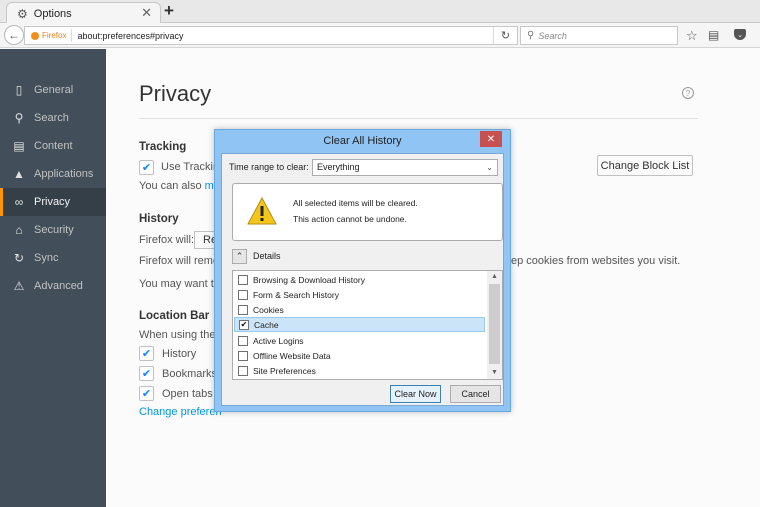 The height and width of the screenshot is (507, 760). Describe the element at coordinates (350, 219) in the screenshot. I see `warning-line-2: This action cannot be undone.` at that location.